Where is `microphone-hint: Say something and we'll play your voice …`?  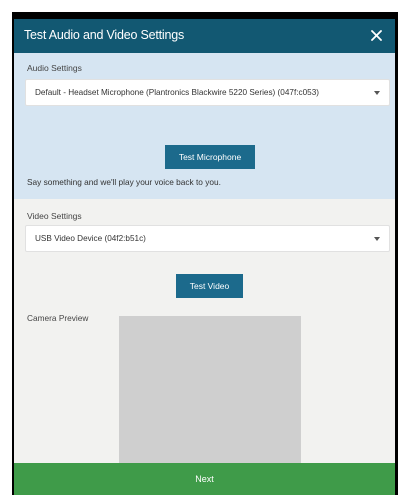
microphone-hint: Say something and we'll play your voice … is located at coordinates (124, 182).